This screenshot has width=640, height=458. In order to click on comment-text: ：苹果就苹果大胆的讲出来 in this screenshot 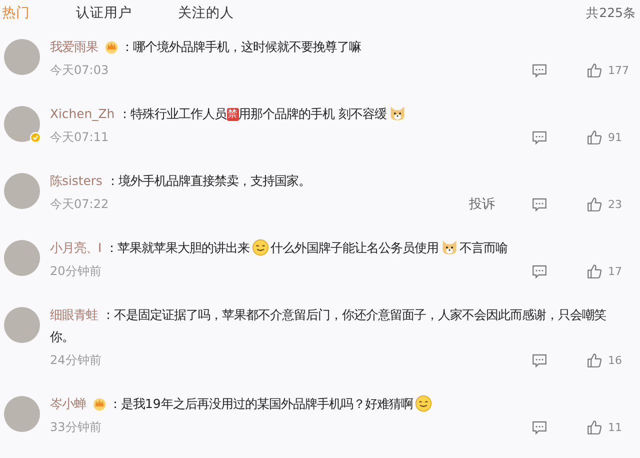, I will do `click(178, 247)`.